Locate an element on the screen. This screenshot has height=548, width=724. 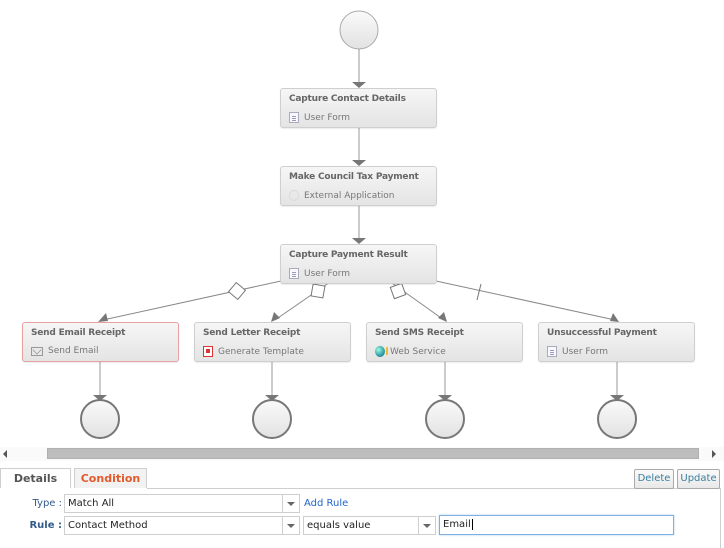
node-send-letter-receipt: Send Letter Receipt Generate Template is located at coordinates (272, 342).